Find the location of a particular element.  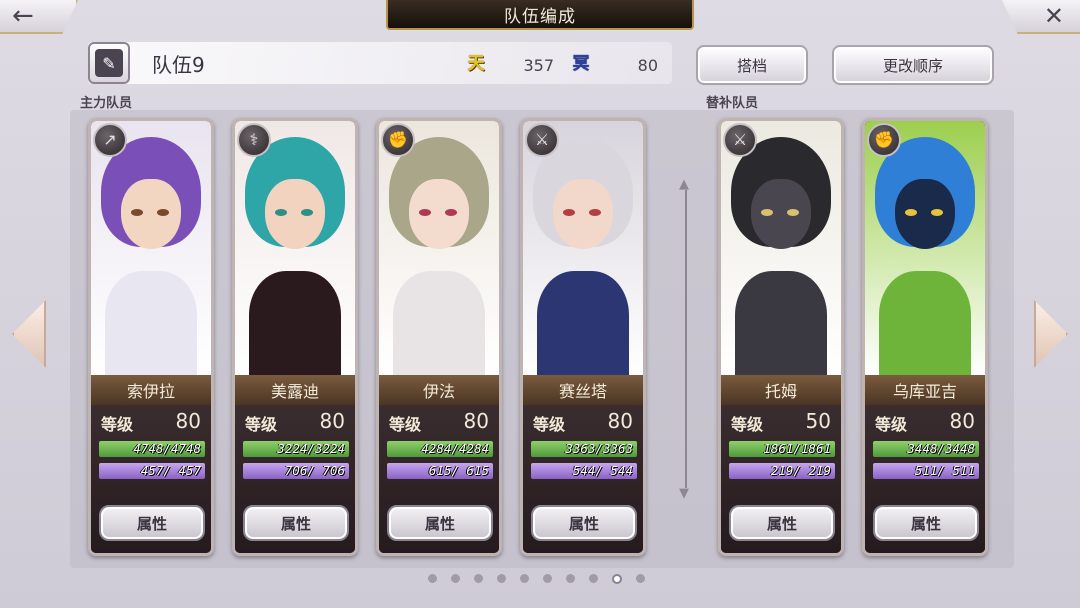

mp-bar: 457/ 457 is located at coordinates (152, 471).